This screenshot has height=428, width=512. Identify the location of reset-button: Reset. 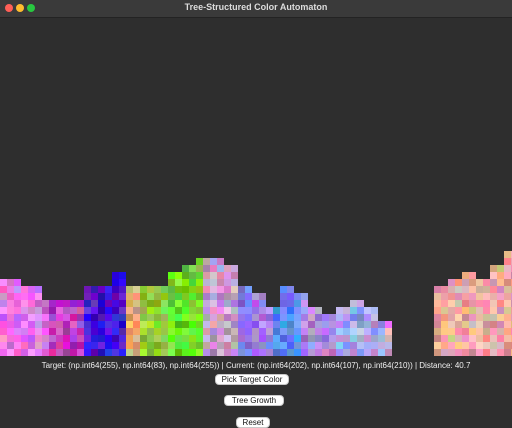
(253, 422).